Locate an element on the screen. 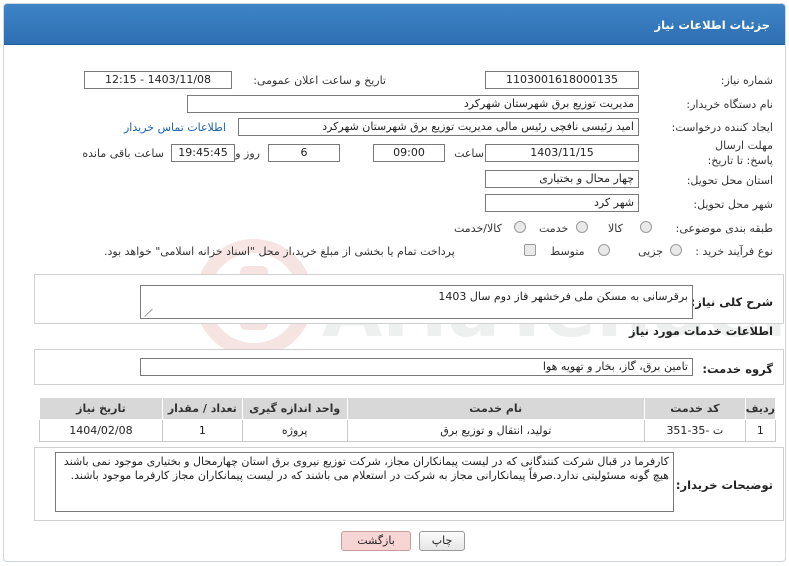 Image resolution: width=789 pixels, height=566 pixels. cell-quantity: 1 is located at coordinates (202, 430).